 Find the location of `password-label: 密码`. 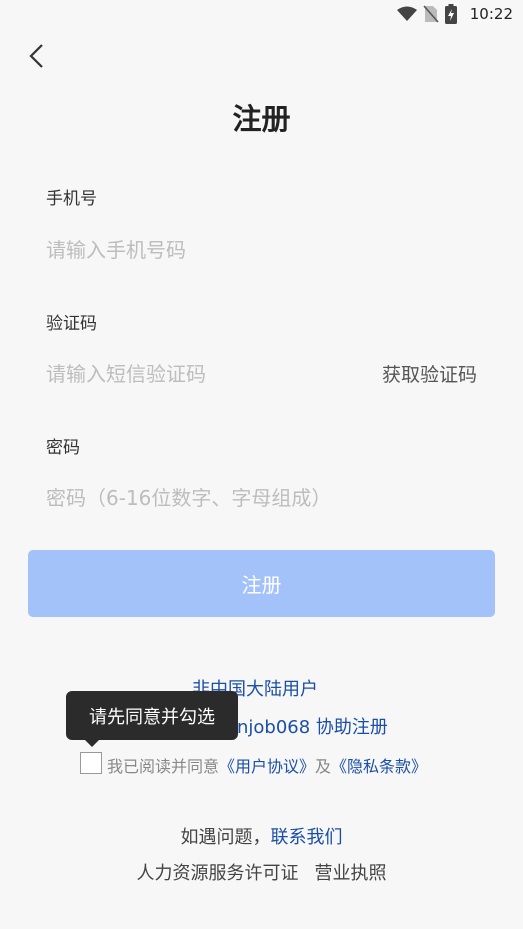

password-label: 密码 is located at coordinates (63, 448).